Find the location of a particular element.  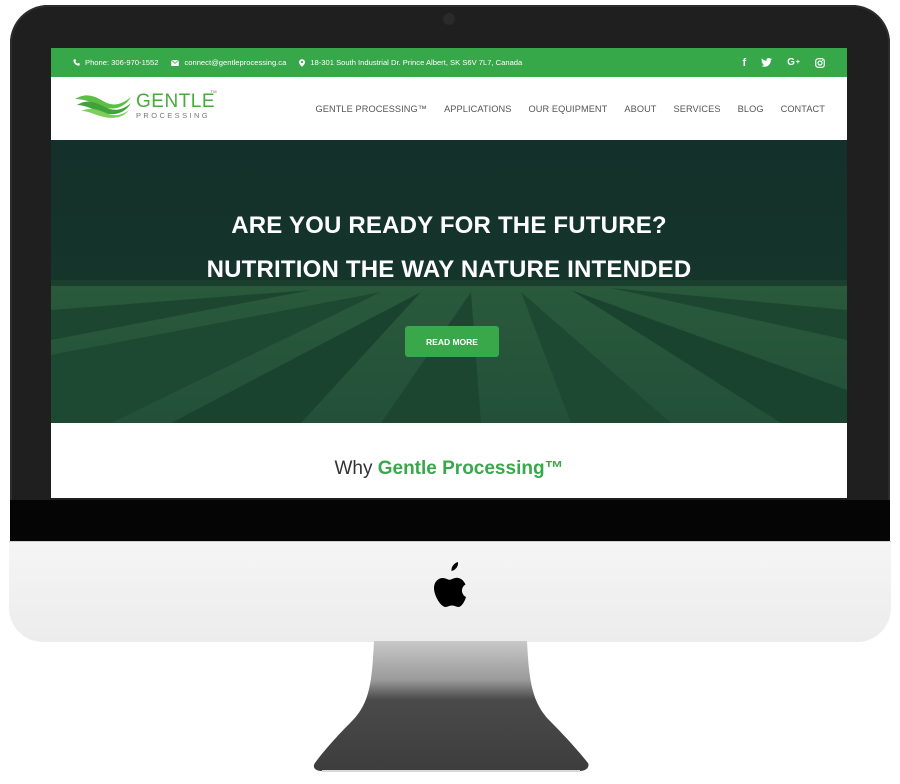

email-link: connect@gentleprocessing.ca is located at coordinates (235, 62).